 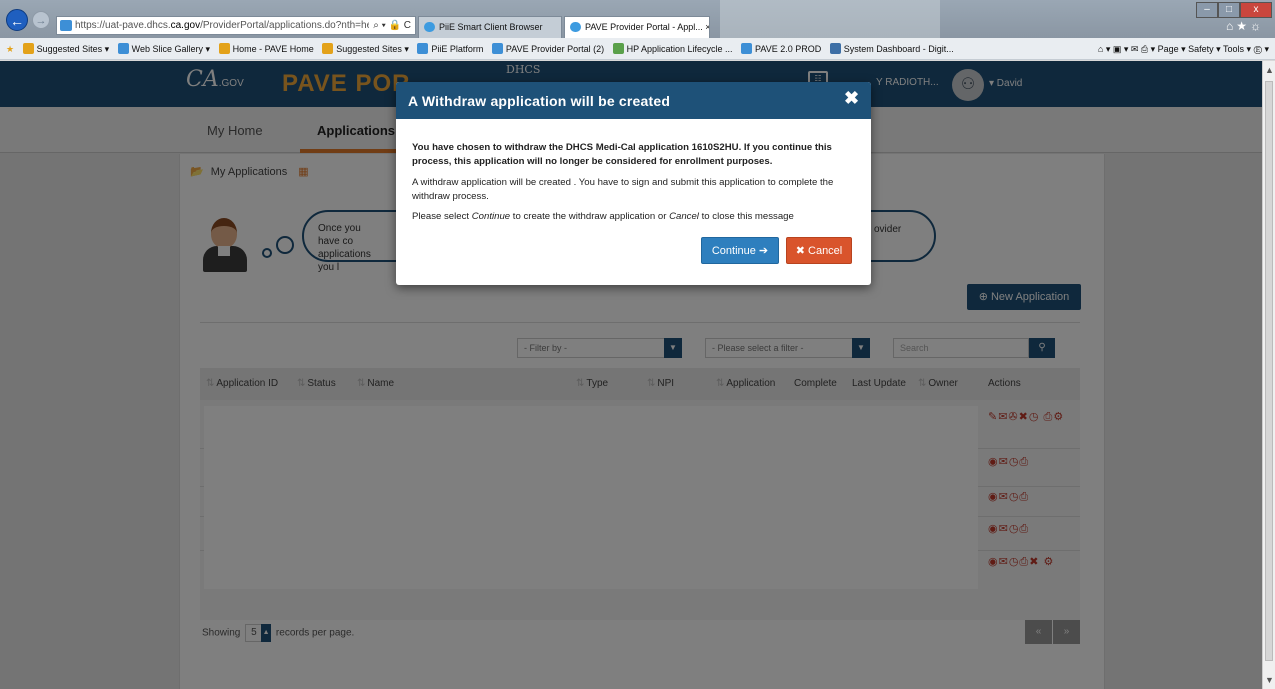 What do you see at coordinates (781, 48) in the screenshot?
I see `favorite-link: PAVE 2.0 PROD` at bounding box center [781, 48].